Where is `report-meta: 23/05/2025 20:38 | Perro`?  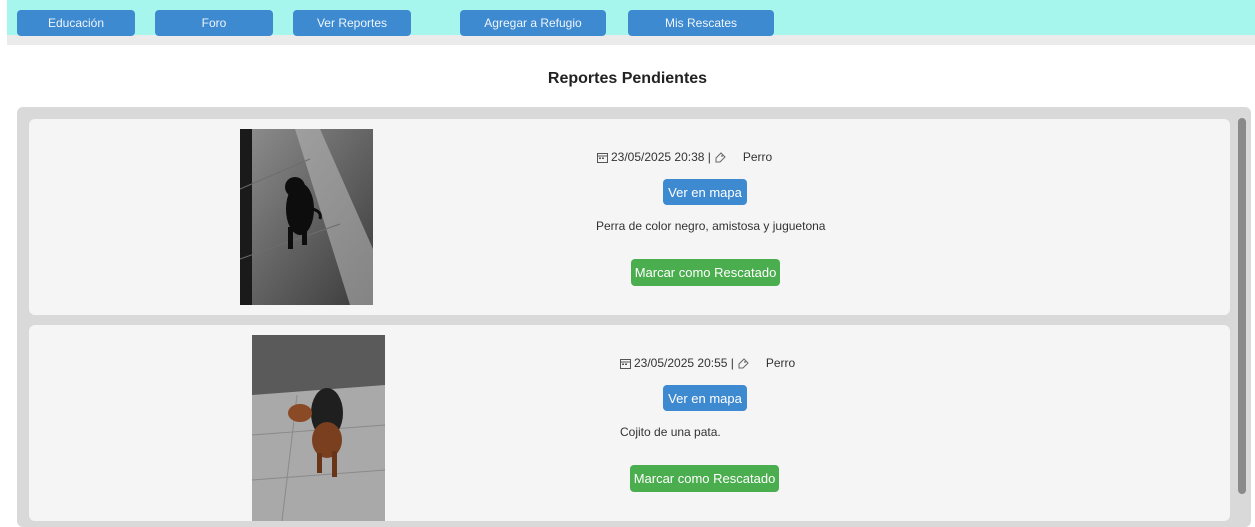
report-meta: 23/05/2025 20:38 | Perro is located at coordinates (684, 157).